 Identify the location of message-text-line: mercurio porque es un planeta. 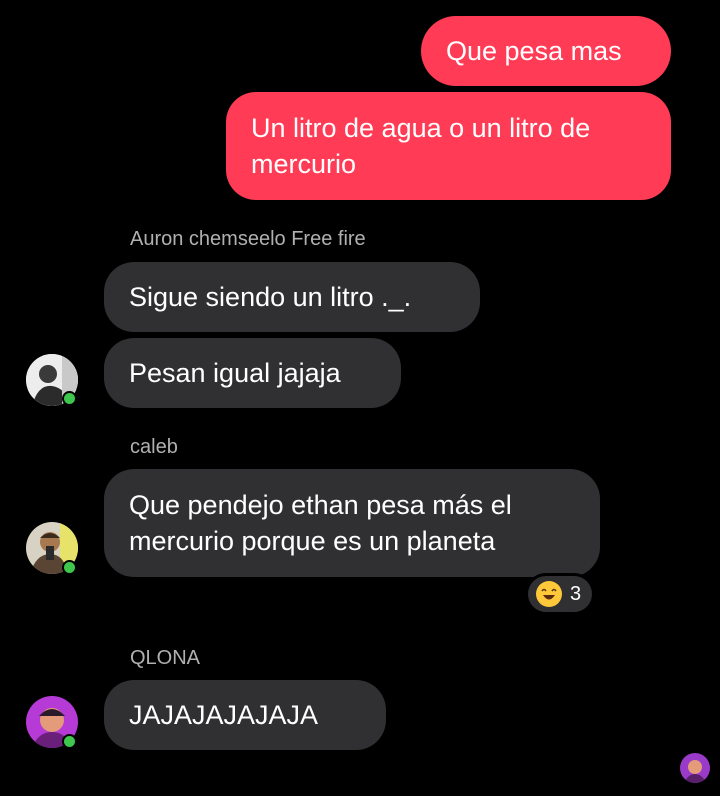
(312, 541).